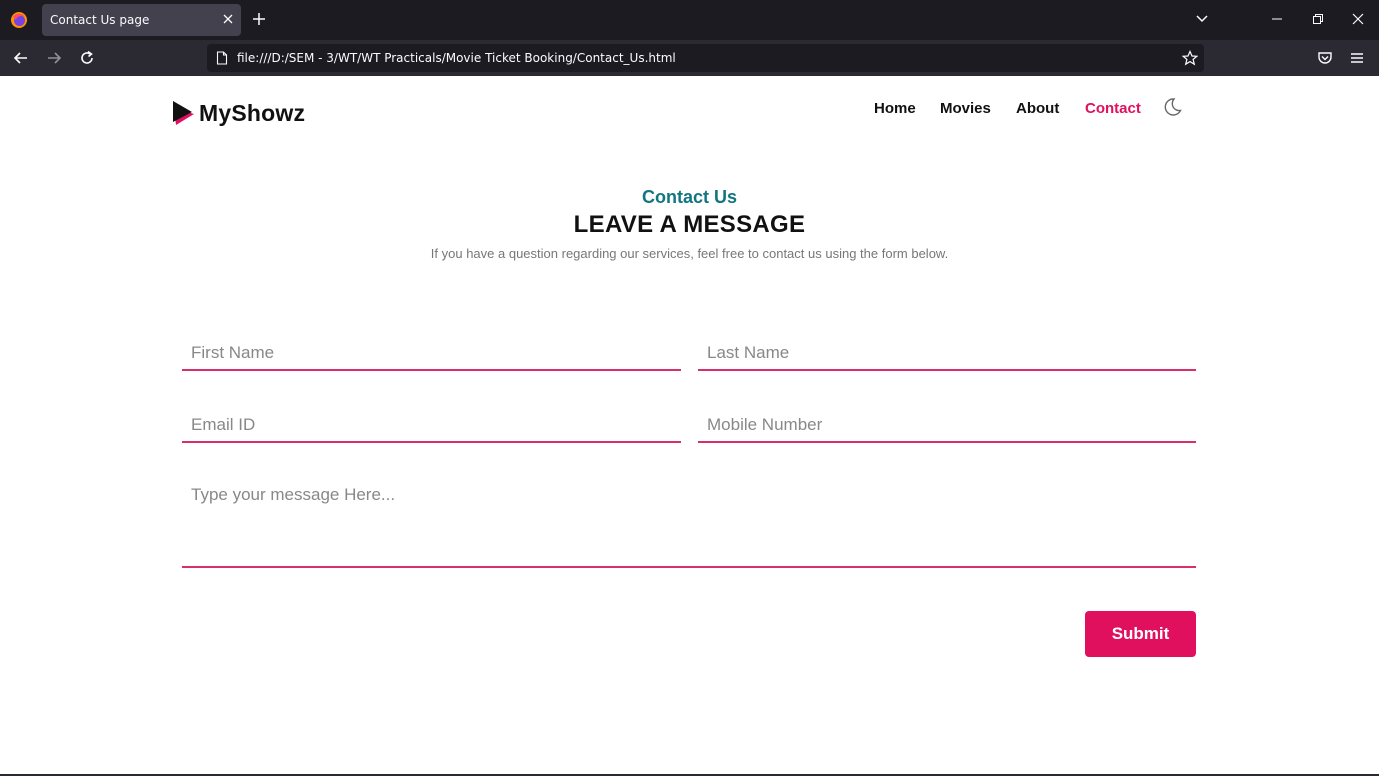 The image size is (1379, 776). Describe the element at coordinates (87, 58) in the screenshot. I see `reload-icon` at that location.